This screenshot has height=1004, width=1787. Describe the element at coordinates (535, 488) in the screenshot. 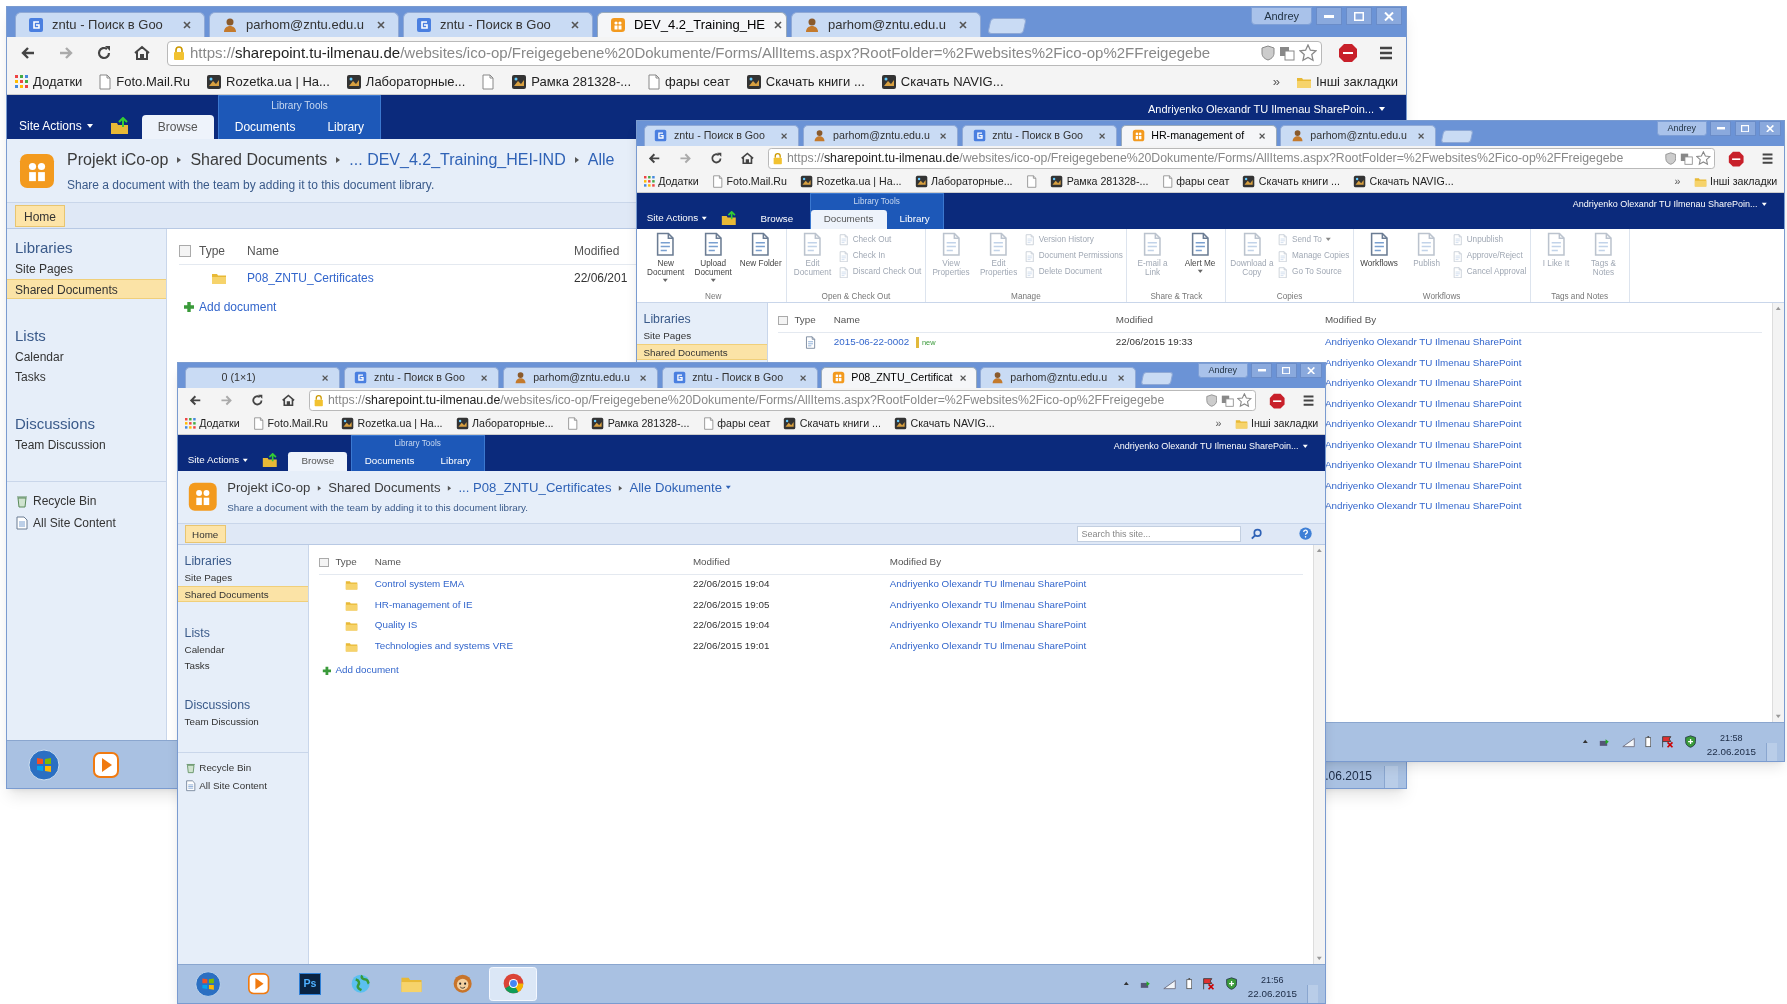

I see `breadcrumb-link: ... P08_ZNTU_Certificates` at that location.